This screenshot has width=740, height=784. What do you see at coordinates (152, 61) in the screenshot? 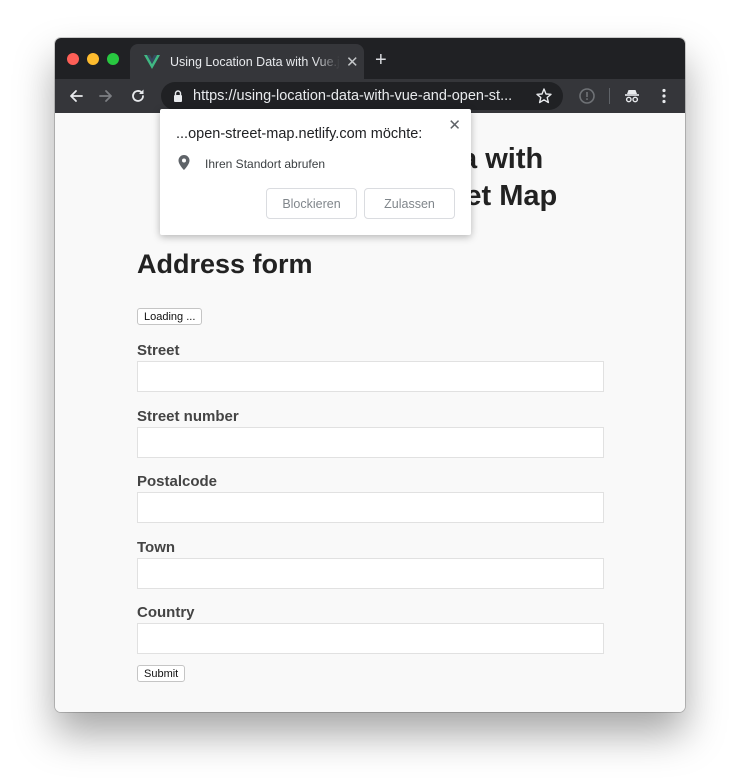
I see `vue-logo-icon` at bounding box center [152, 61].